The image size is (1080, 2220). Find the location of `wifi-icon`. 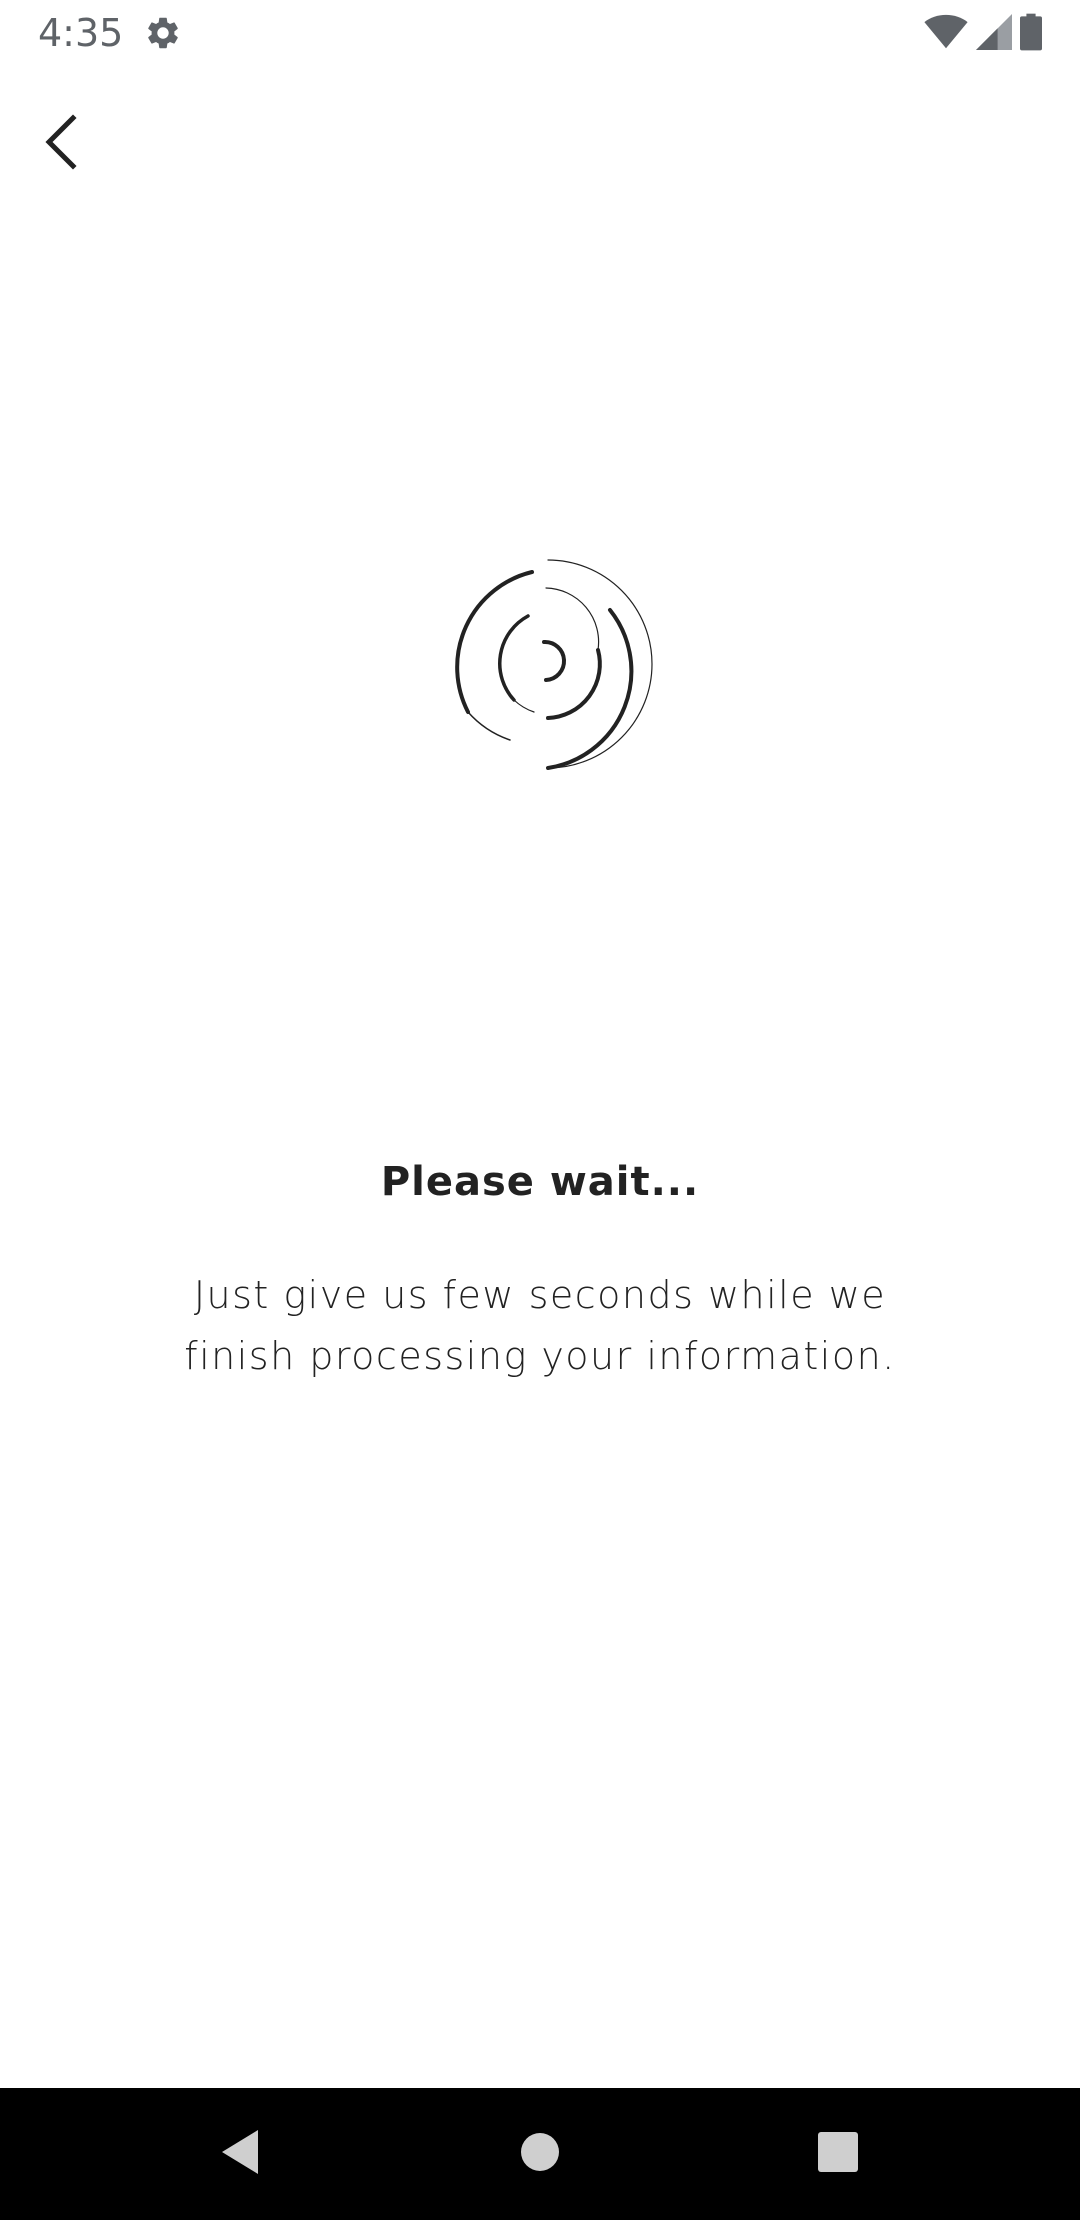

wifi-icon is located at coordinates (946, 34).